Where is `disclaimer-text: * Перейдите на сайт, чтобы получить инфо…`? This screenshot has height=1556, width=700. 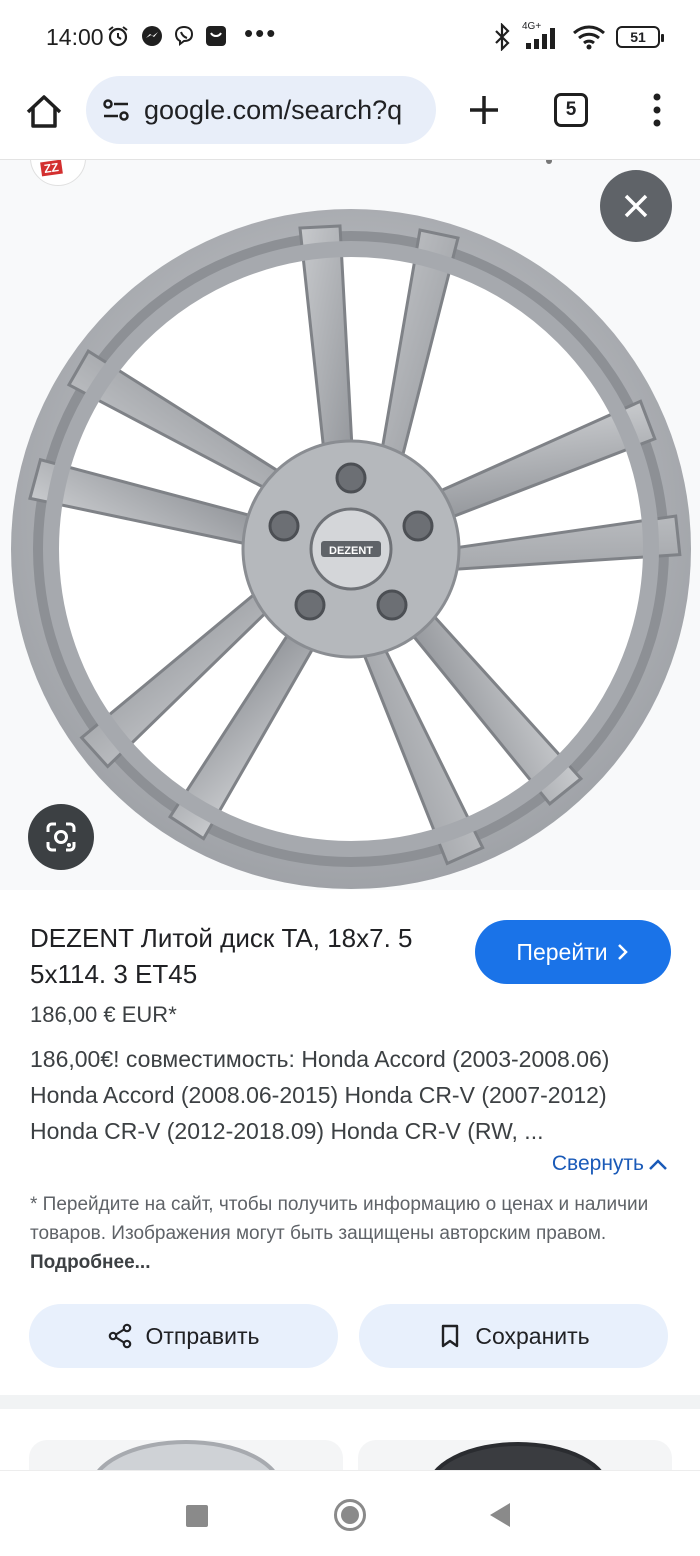
disclaimer-text: * Перейдите на сайт, чтобы получить инфо… is located at coordinates (339, 1219).